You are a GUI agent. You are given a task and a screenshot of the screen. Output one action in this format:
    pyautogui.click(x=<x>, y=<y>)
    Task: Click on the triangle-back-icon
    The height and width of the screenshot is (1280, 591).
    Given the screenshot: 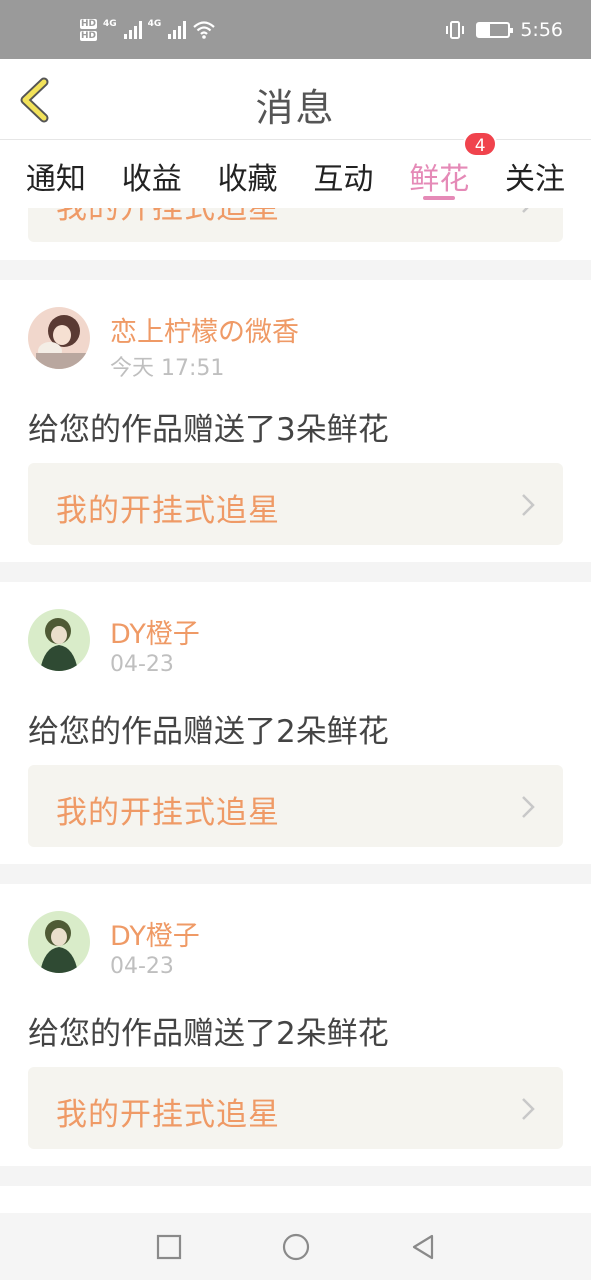 What is the action you would take?
    pyautogui.click(x=423, y=1247)
    